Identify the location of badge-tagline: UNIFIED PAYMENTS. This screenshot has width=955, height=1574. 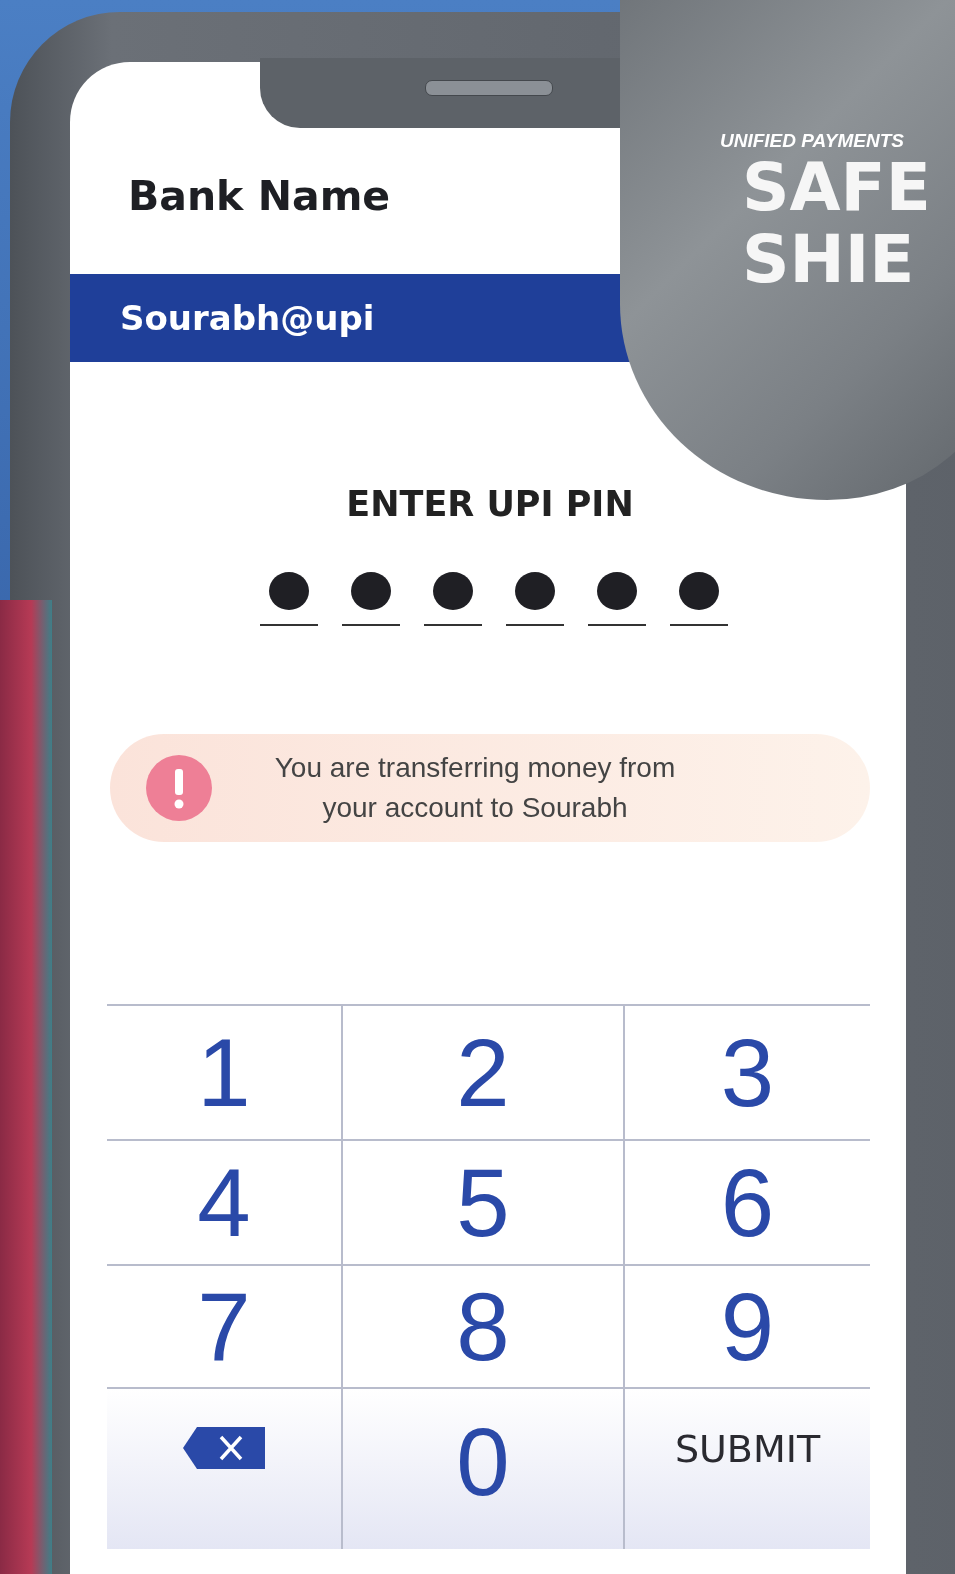
(813, 141).